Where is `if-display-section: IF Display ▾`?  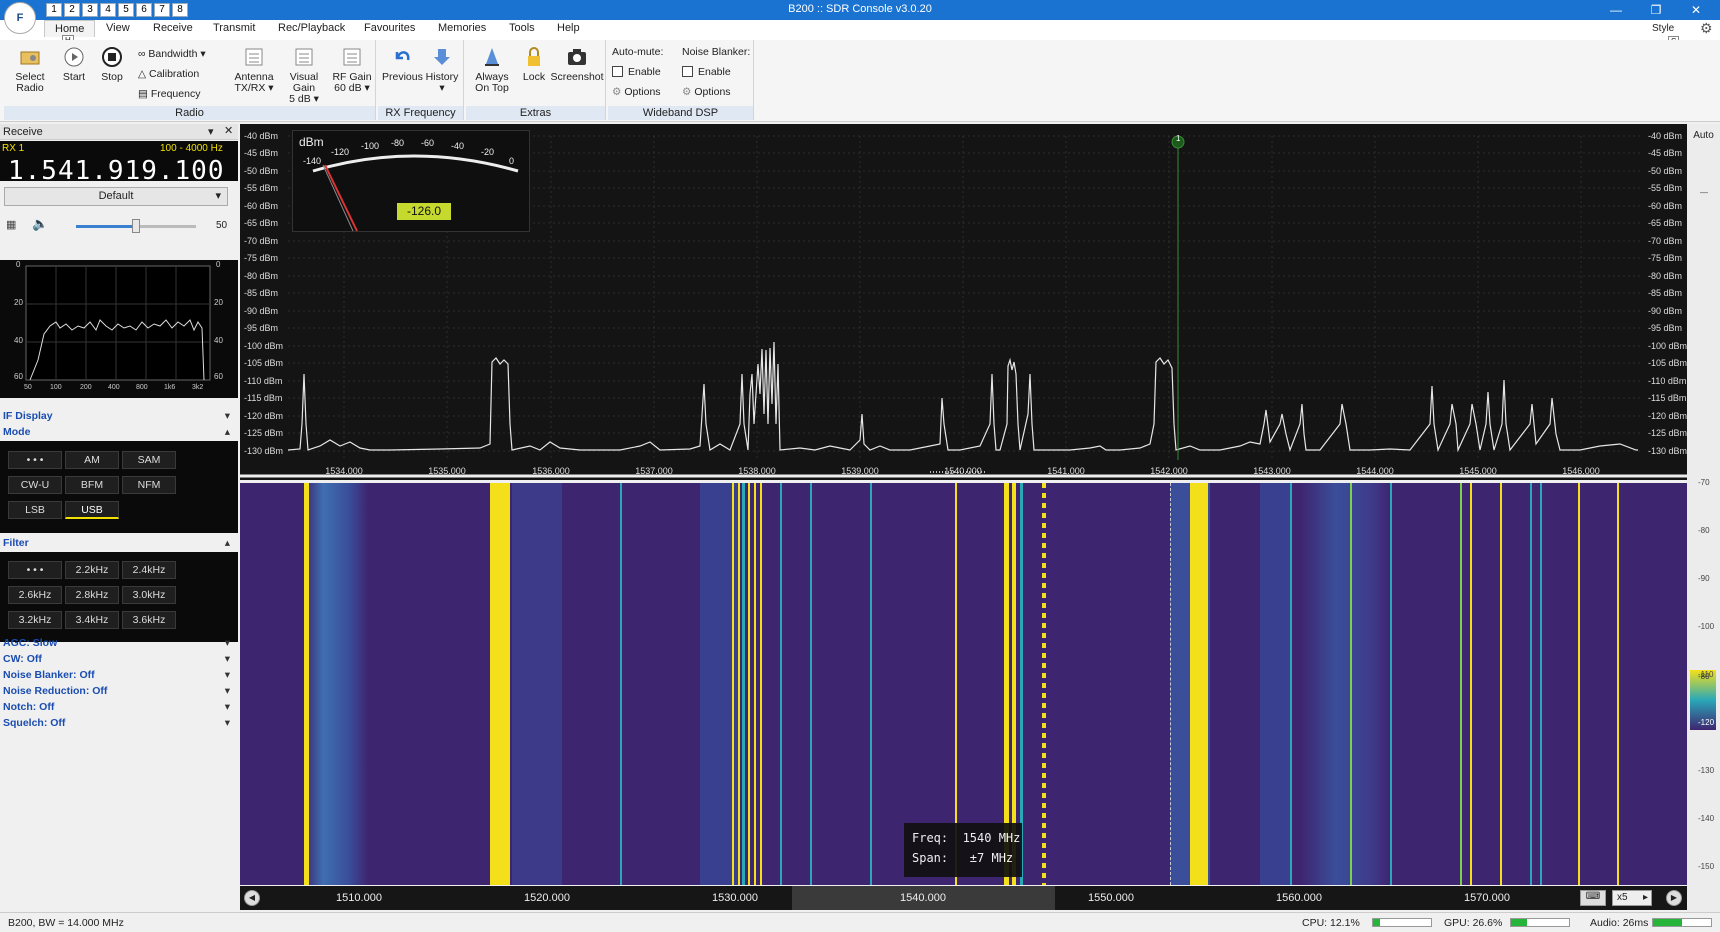
if-display-section: IF Display ▾ is located at coordinates (119, 416).